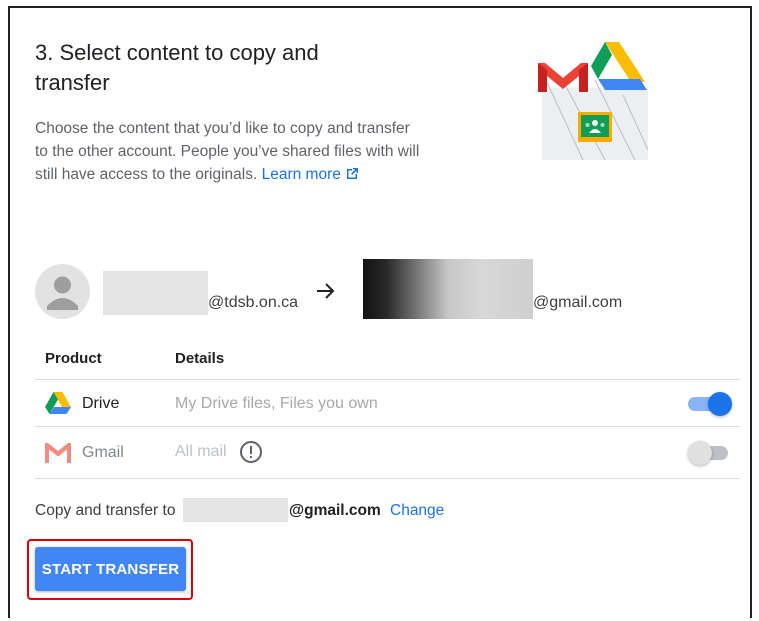  Describe the element at coordinates (301, 174) in the screenshot. I see `learn-more-label: Learn more` at that location.